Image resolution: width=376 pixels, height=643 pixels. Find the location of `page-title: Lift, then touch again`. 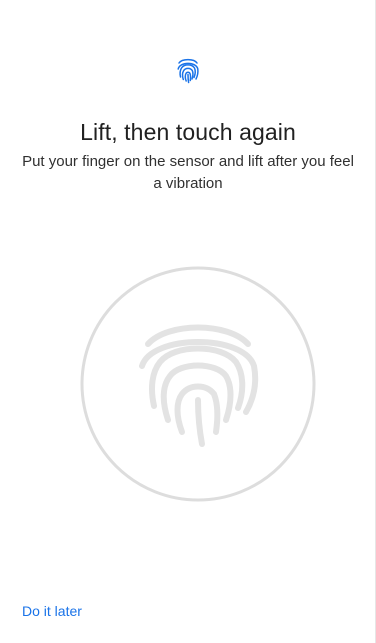

page-title: Lift, then touch again is located at coordinates (188, 132).